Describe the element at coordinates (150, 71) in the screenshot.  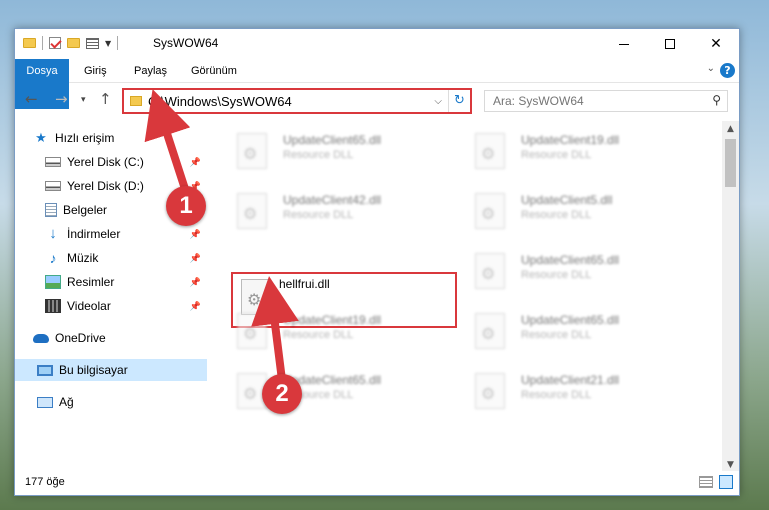
I see `tab-share: Paylaş` at that location.